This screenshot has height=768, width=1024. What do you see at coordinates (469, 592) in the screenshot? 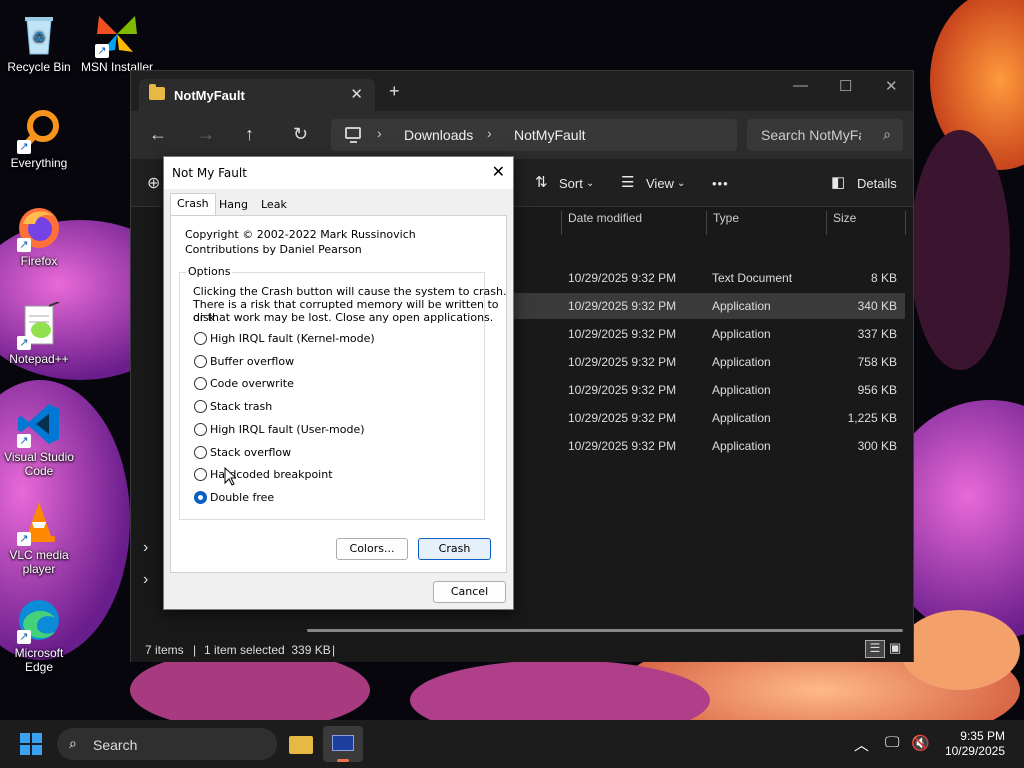
I see `cancel-button: Cancel` at bounding box center [469, 592].